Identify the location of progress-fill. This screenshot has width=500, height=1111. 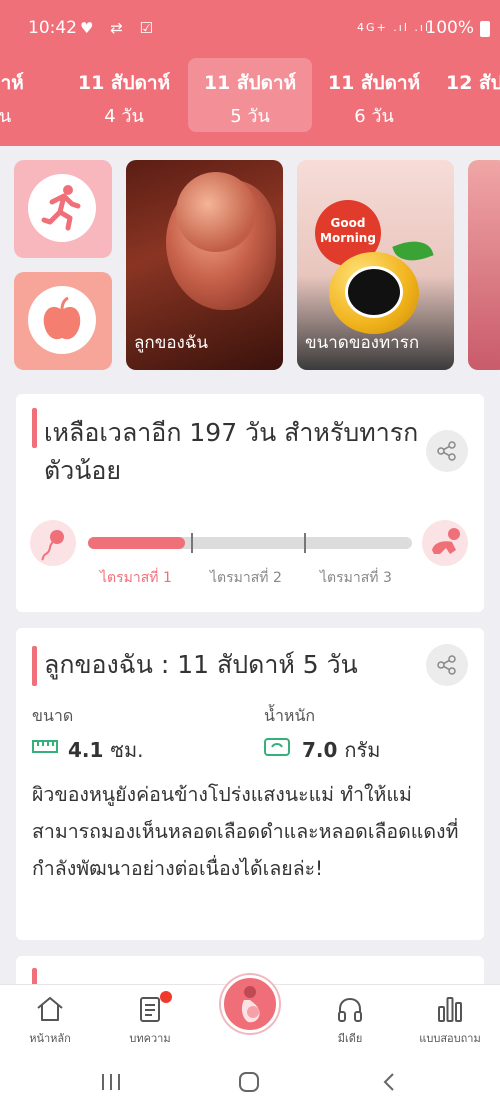
(137, 543).